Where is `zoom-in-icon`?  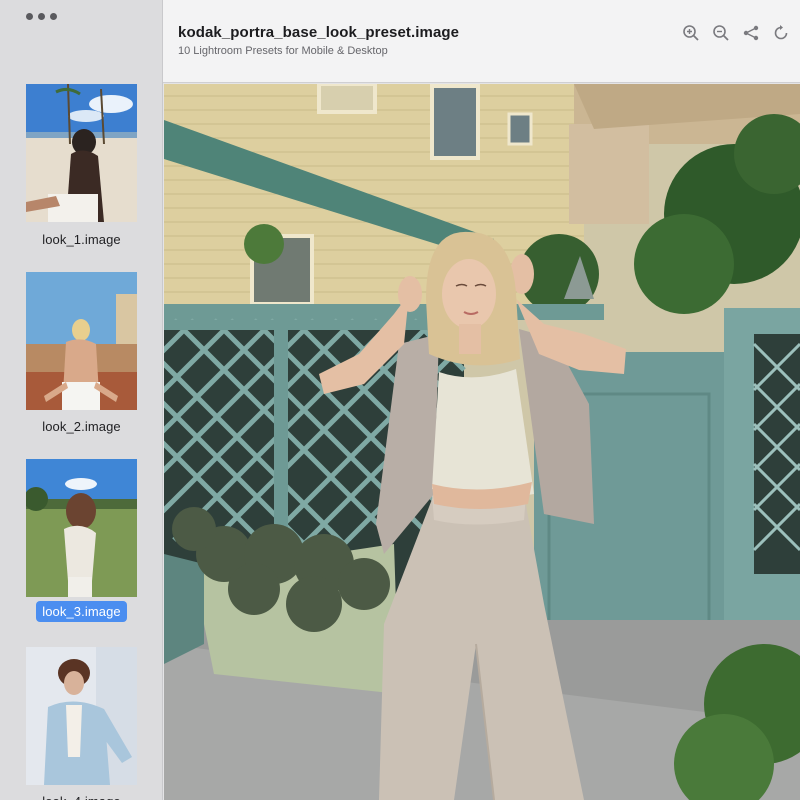
zoom-in-icon is located at coordinates (691, 33).